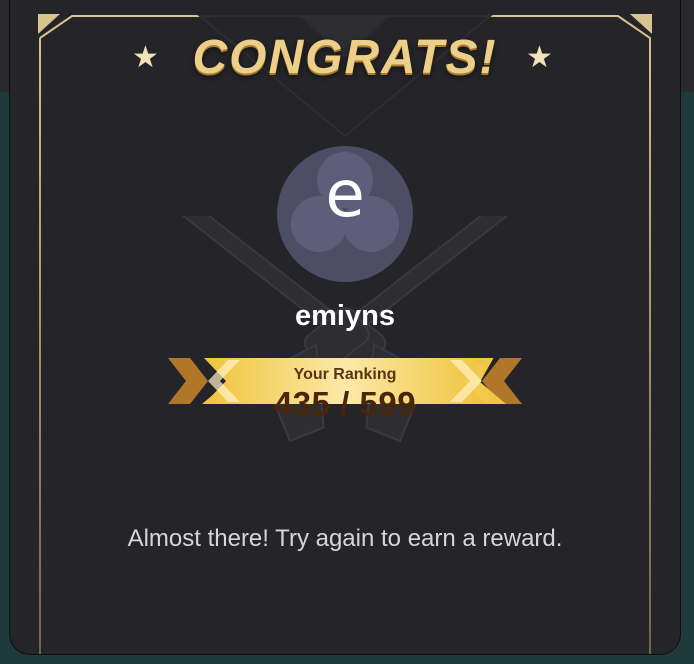  I want to click on congrats-title: CONGRATS!, so click(345, 57).